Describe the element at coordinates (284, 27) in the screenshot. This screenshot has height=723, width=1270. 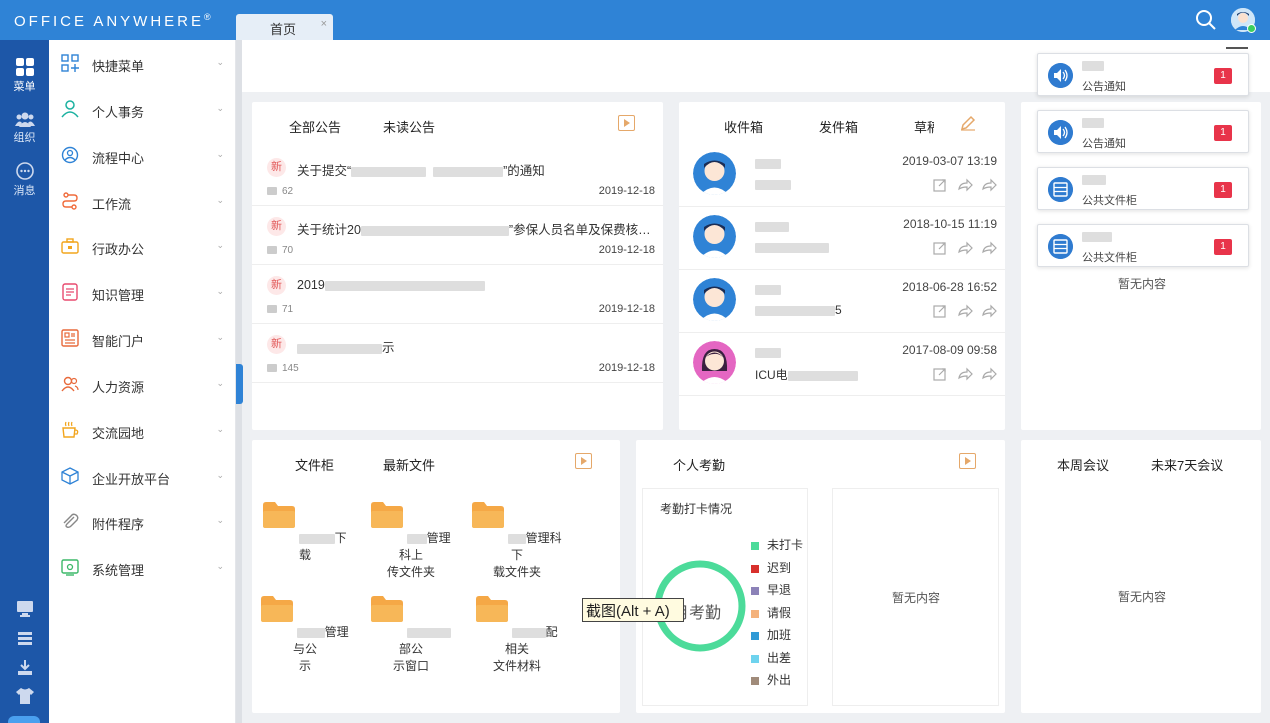
I see `tab-home: 首页 ×` at that location.